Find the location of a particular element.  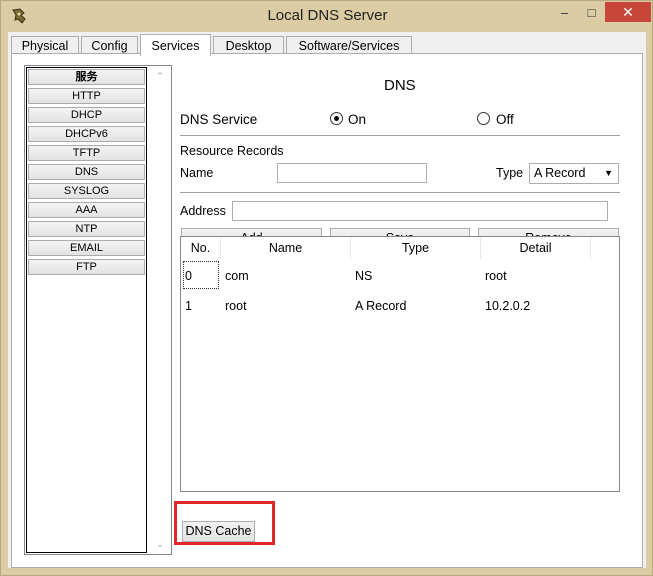

dns-off-radio is located at coordinates (483, 118).